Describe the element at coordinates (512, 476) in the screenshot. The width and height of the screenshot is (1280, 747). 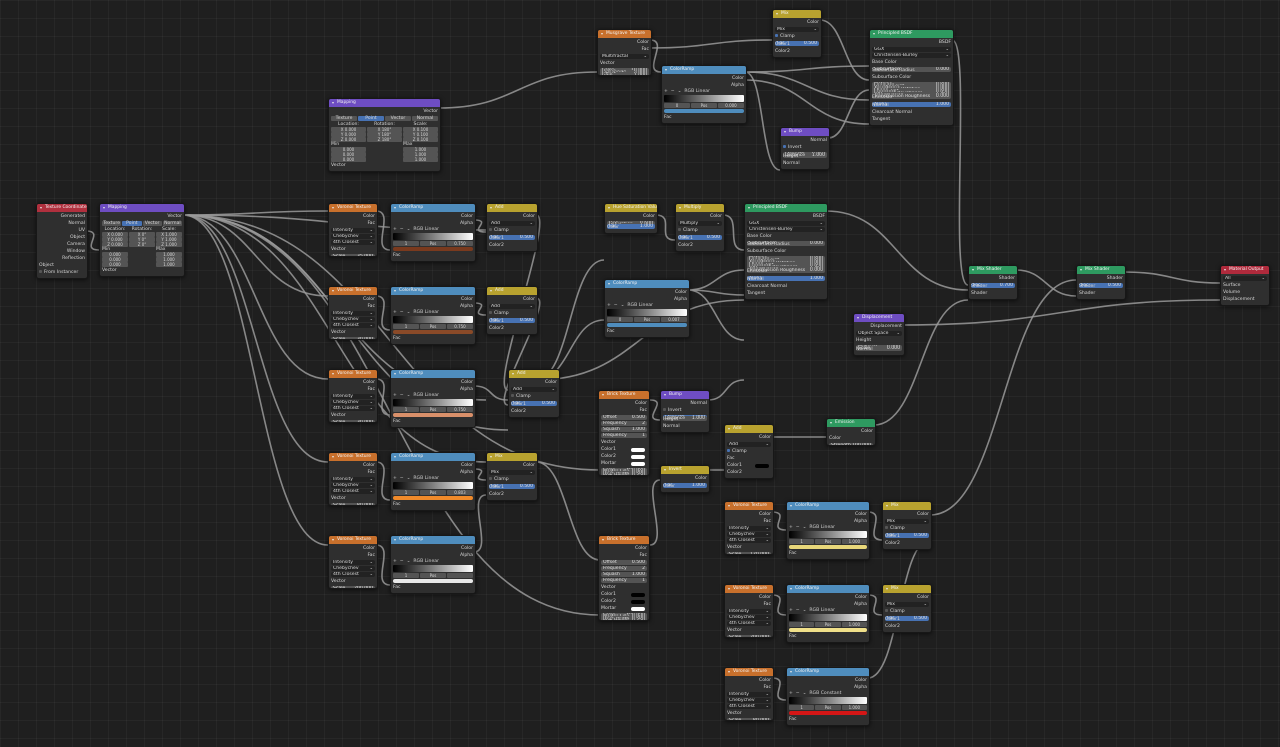
I see `node-mix-rgb: MixColorMixClampFac0.500Color1Color2` at that location.